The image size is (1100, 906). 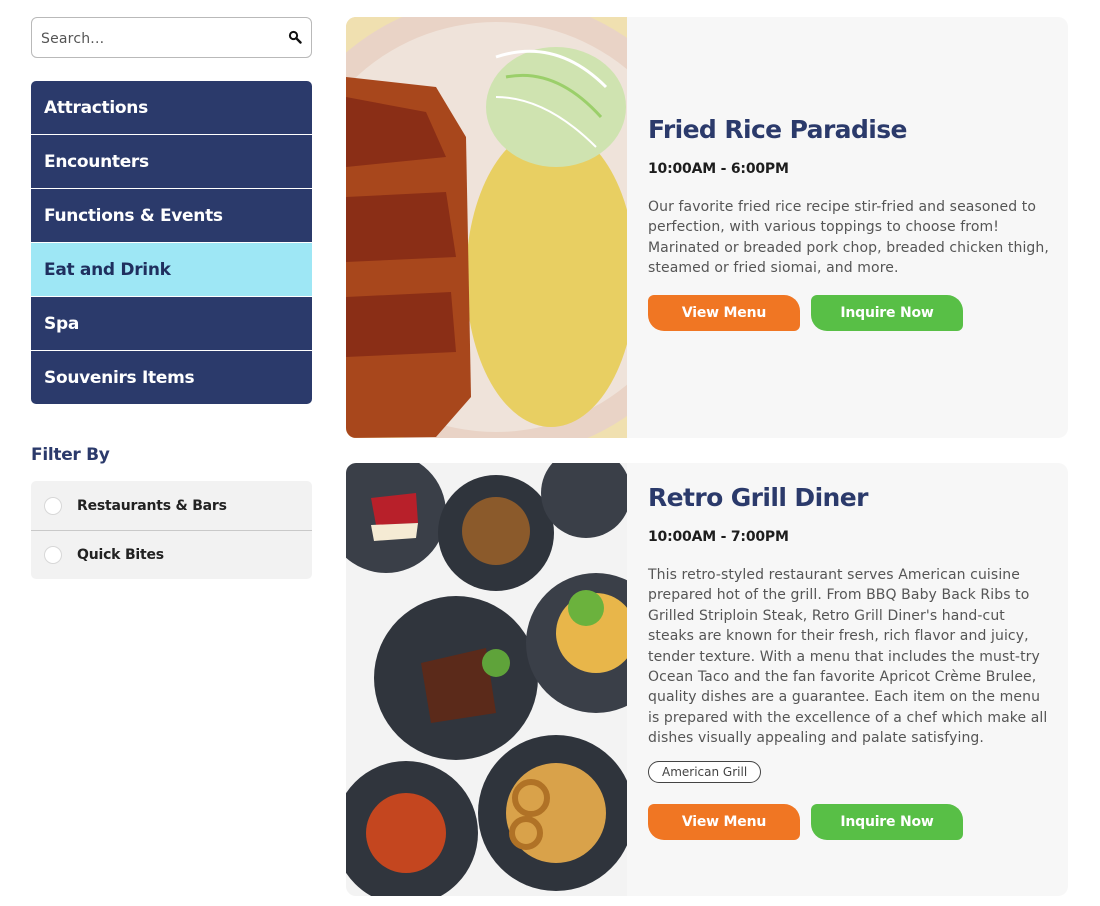 I want to click on nav-item-encounters: Encounters, so click(x=171, y=162).